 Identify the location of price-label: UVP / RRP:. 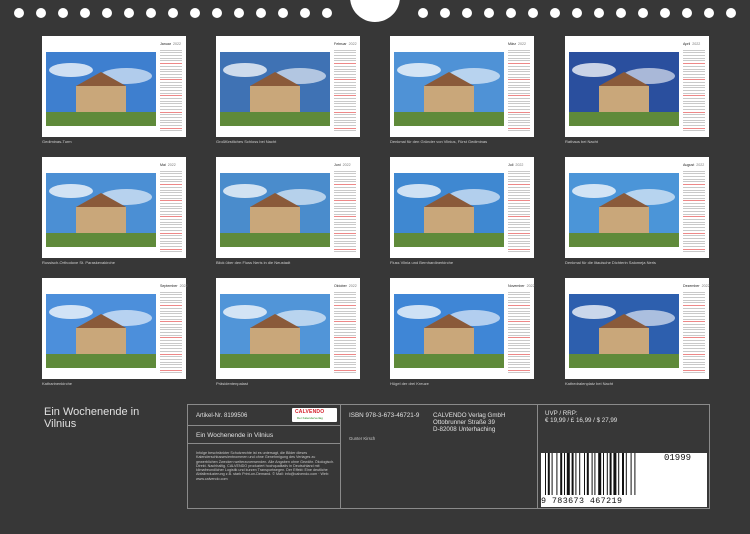
(561, 413).